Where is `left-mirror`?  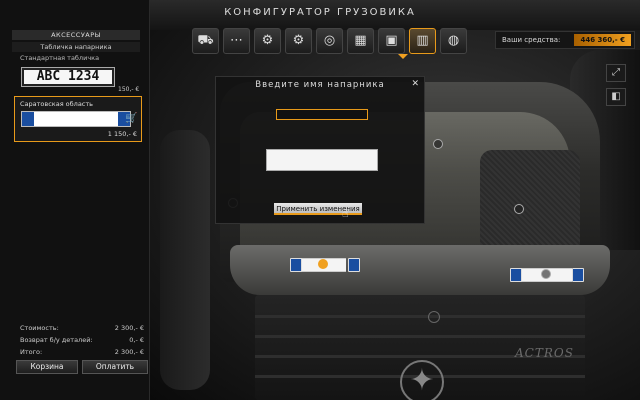 left-mirror is located at coordinates (185, 260).